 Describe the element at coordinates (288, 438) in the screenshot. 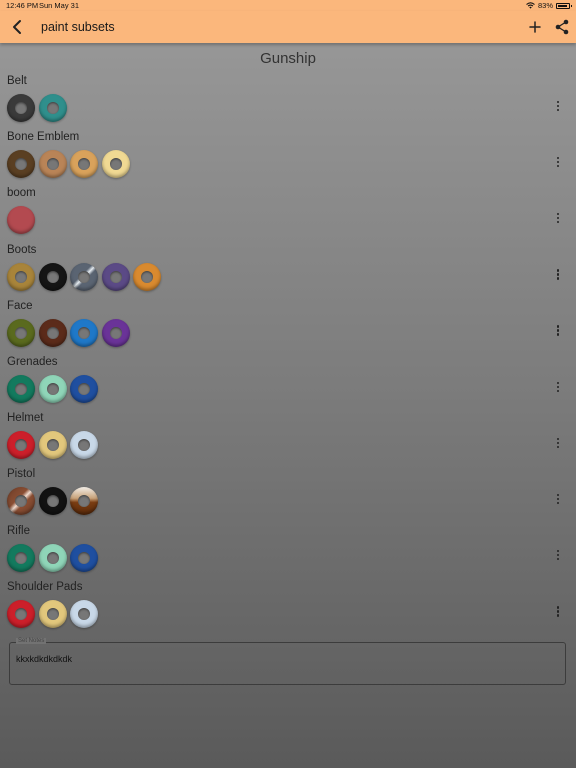

I see `paint-group-row: Helmet` at that location.